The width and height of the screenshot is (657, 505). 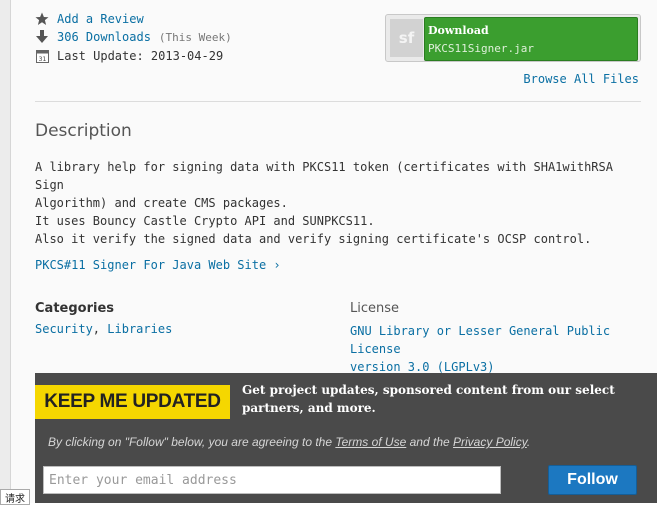 I want to click on legal-suffix: ., so click(x=528, y=442).